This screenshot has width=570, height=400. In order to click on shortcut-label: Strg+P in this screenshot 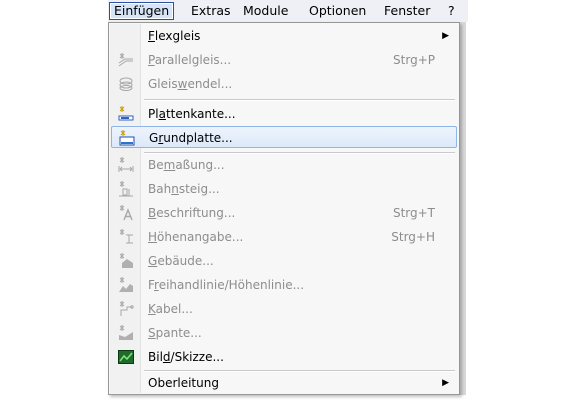, I will do `click(414, 60)`.